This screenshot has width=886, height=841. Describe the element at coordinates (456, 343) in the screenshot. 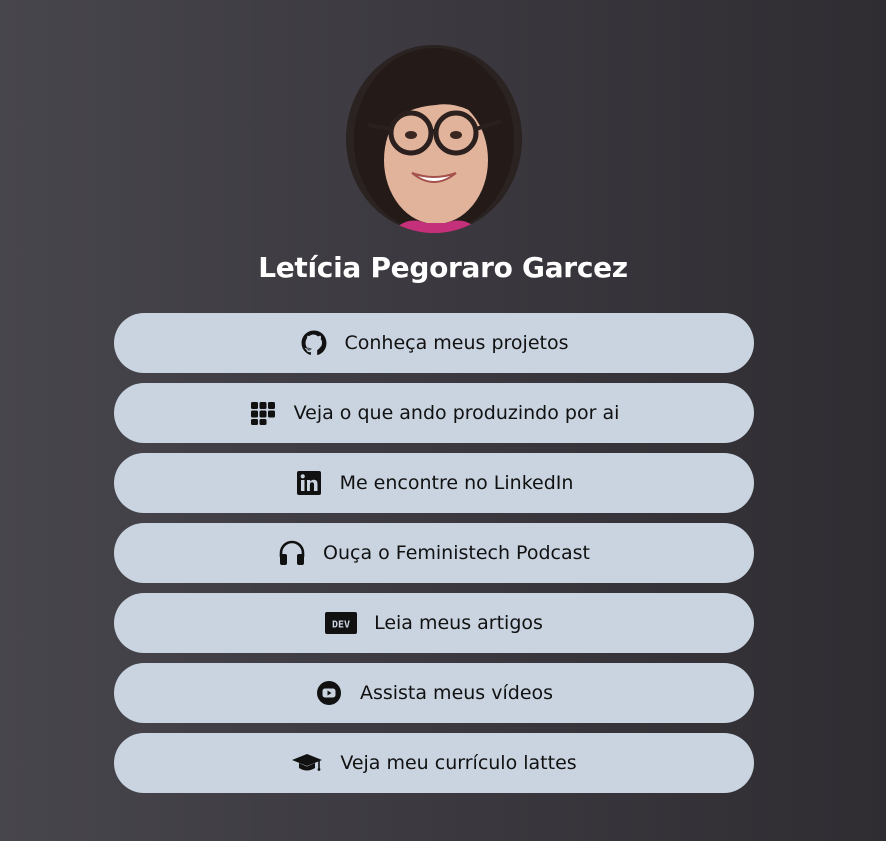

I see `link-label: Conheça meus projetos` at that location.